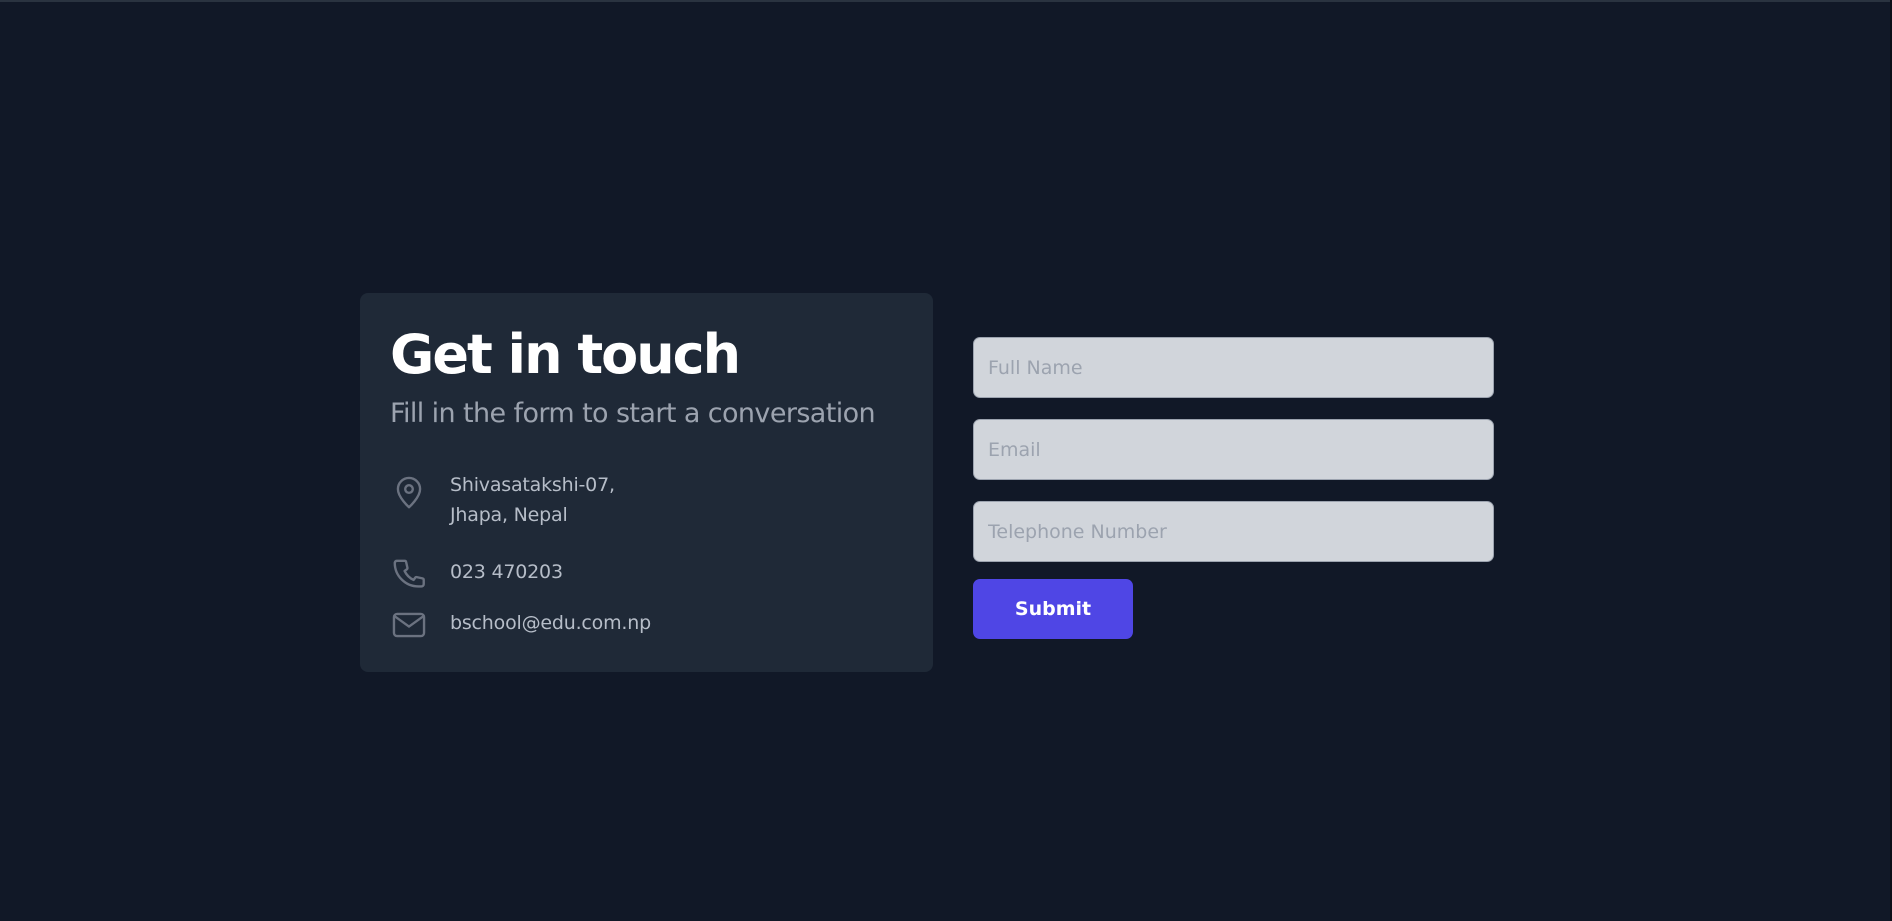 Image resolution: width=1892 pixels, height=921 pixels. I want to click on email-input, so click(1233, 449).